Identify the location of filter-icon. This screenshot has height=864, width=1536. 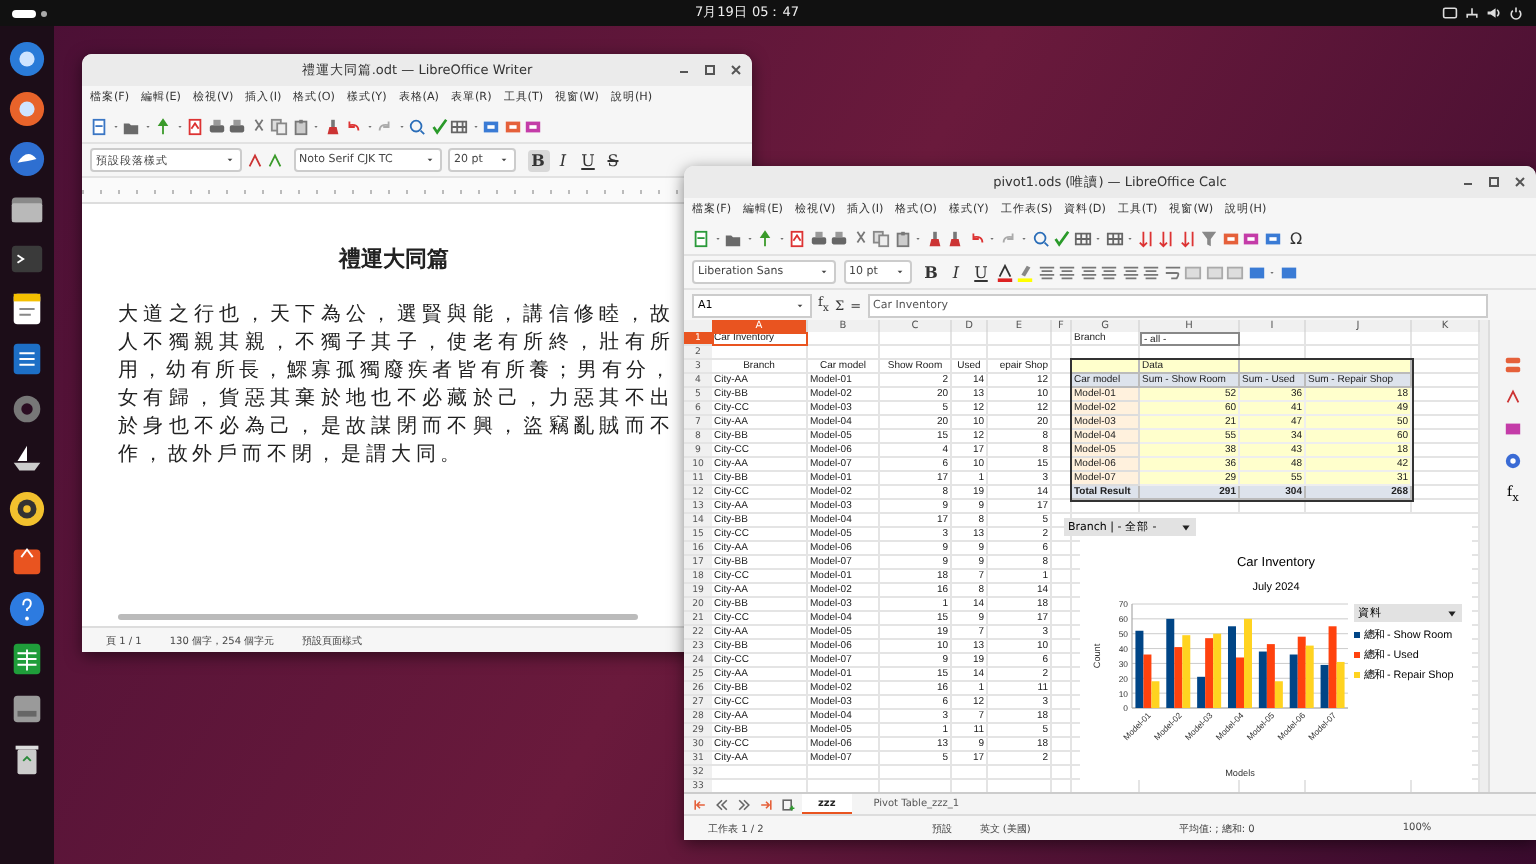
(1209, 238).